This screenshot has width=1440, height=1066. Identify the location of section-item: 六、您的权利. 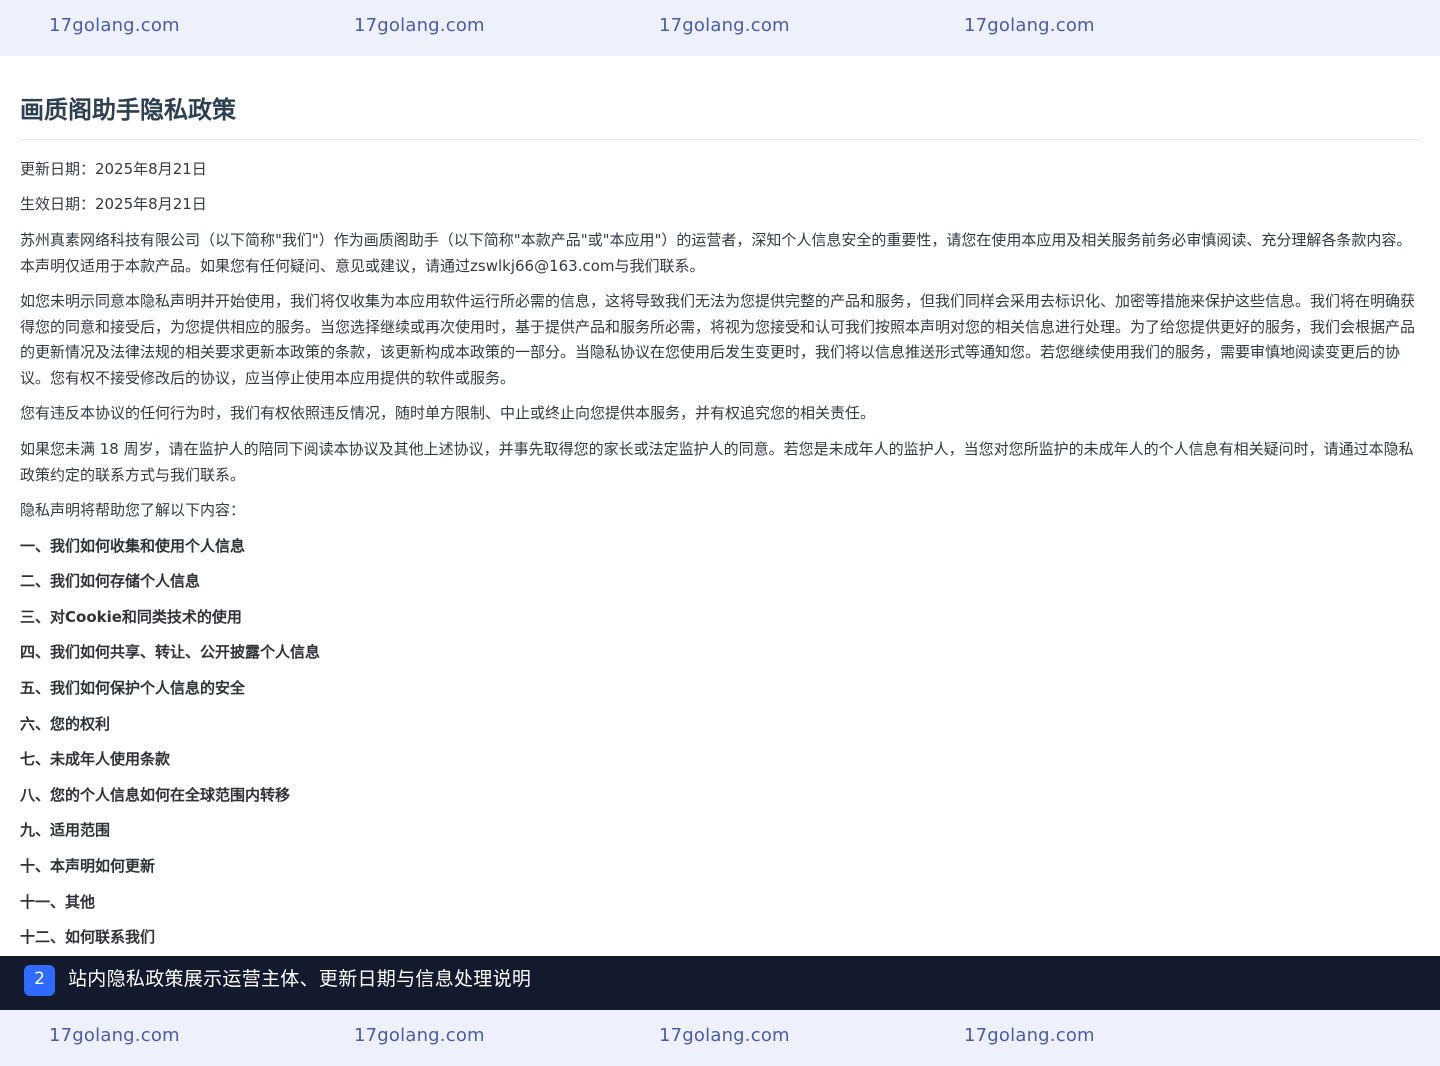
(65, 724).